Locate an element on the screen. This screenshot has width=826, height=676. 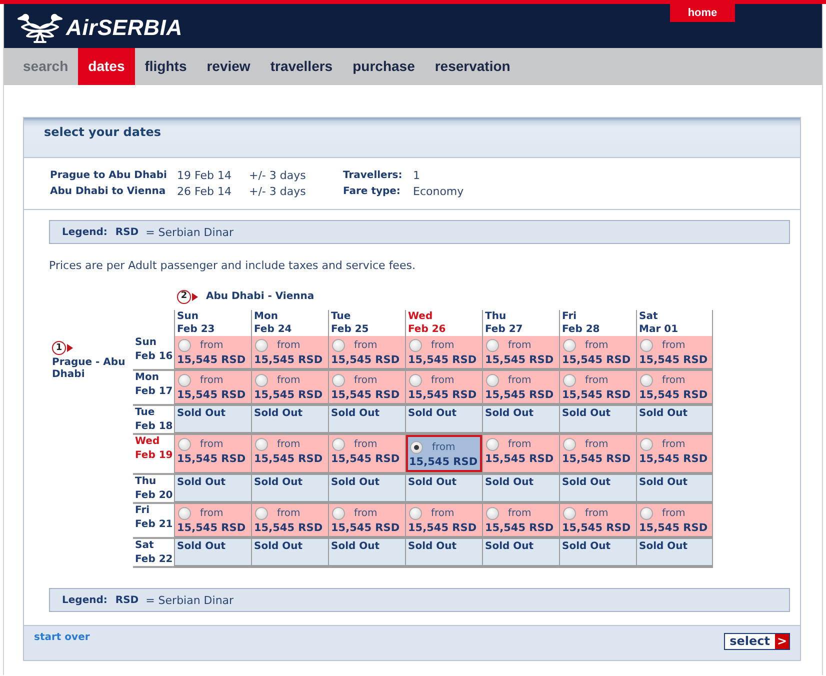
nav-tab: reservation is located at coordinates (472, 66).